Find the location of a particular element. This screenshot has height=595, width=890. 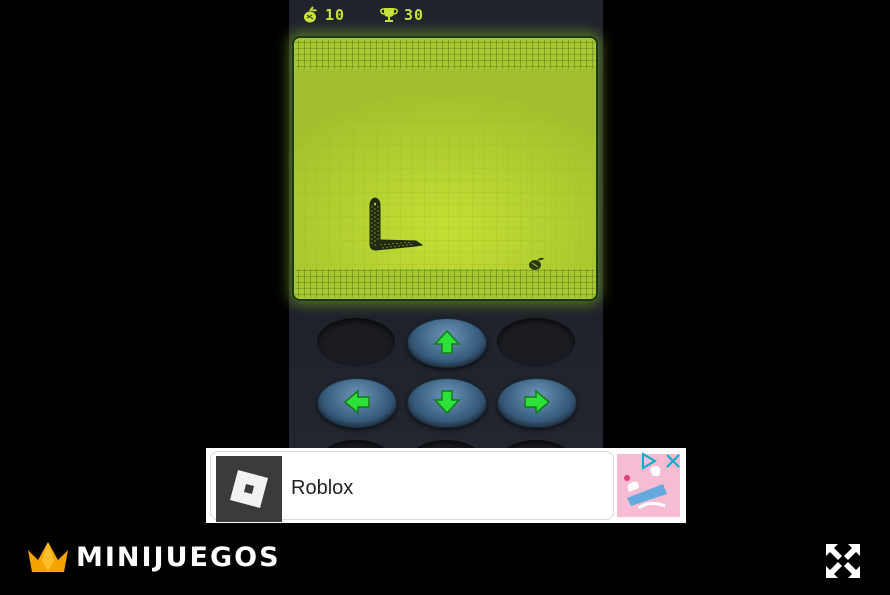

up-button is located at coordinates (447, 343).